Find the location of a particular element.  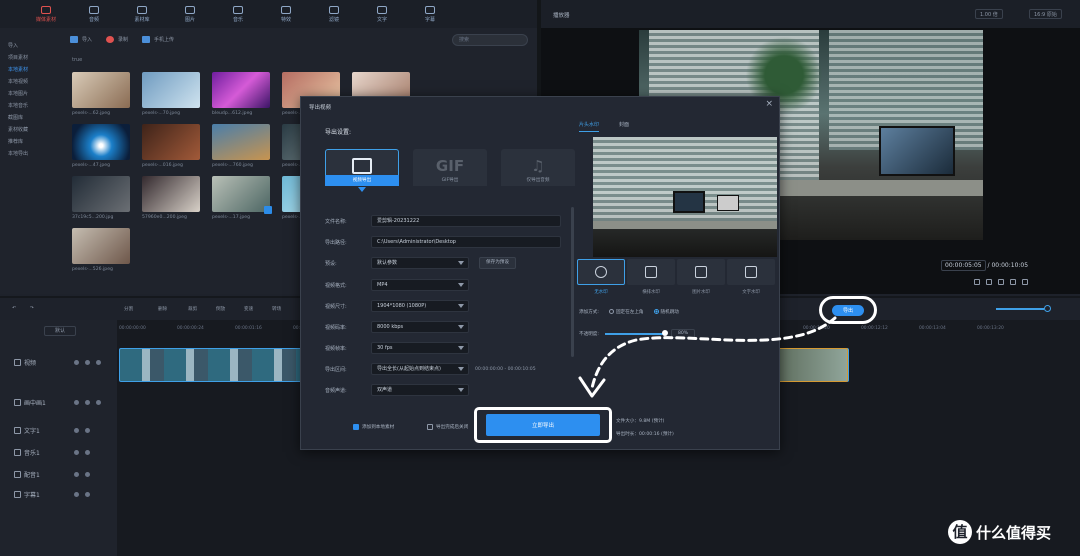

media-thumbnail: 37c19c5...200.jpg is located at coordinates (101, 198).